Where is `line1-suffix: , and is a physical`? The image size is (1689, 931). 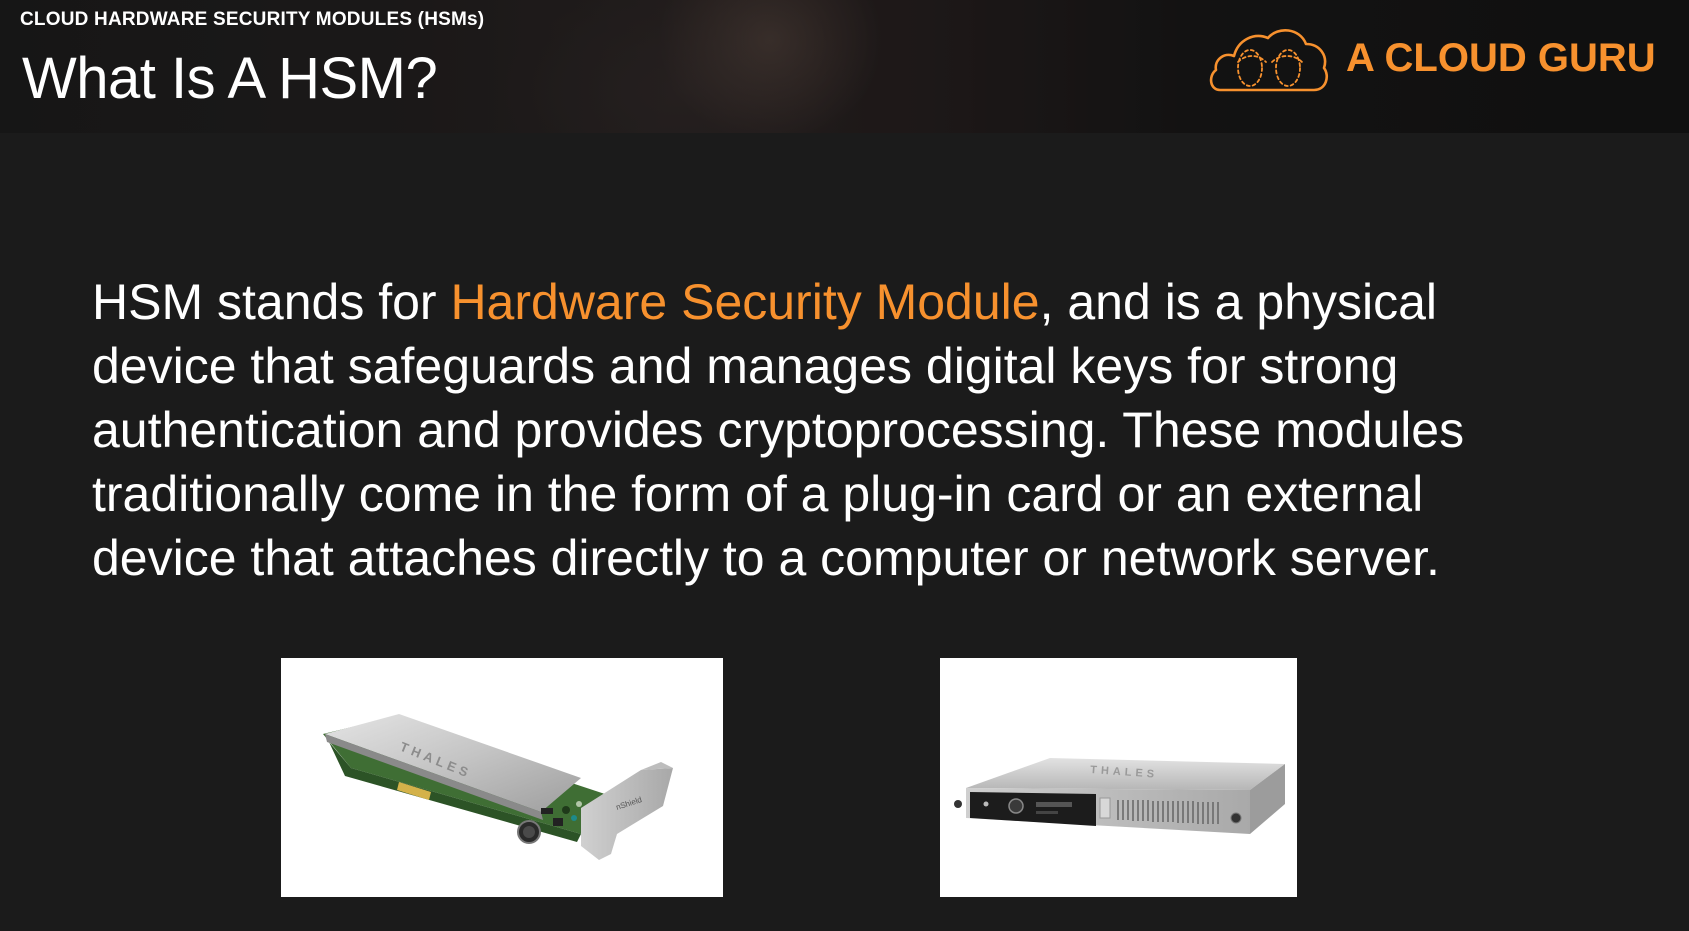 line1-suffix: , and is a physical is located at coordinates (1238, 302).